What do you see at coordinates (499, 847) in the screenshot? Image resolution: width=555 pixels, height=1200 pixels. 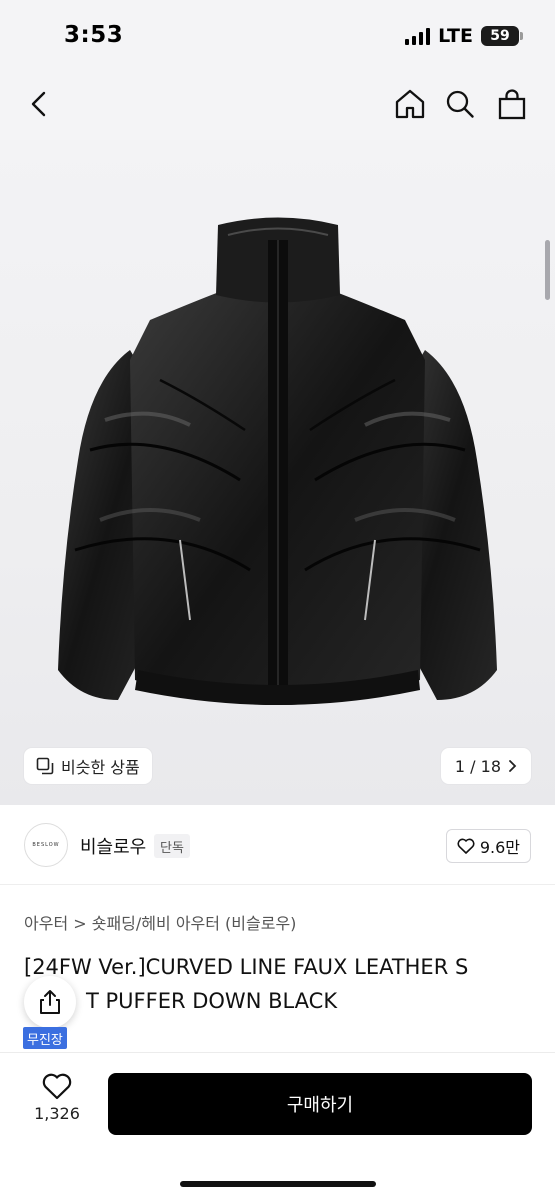 I see `brand-like-count: 9.6만` at bounding box center [499, 847].